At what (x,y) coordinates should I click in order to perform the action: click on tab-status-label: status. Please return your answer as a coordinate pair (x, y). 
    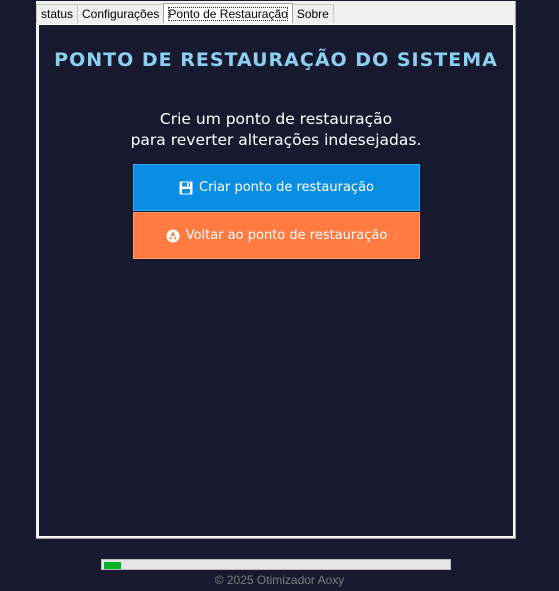
    Looking at the image, I should click on (57, 14).